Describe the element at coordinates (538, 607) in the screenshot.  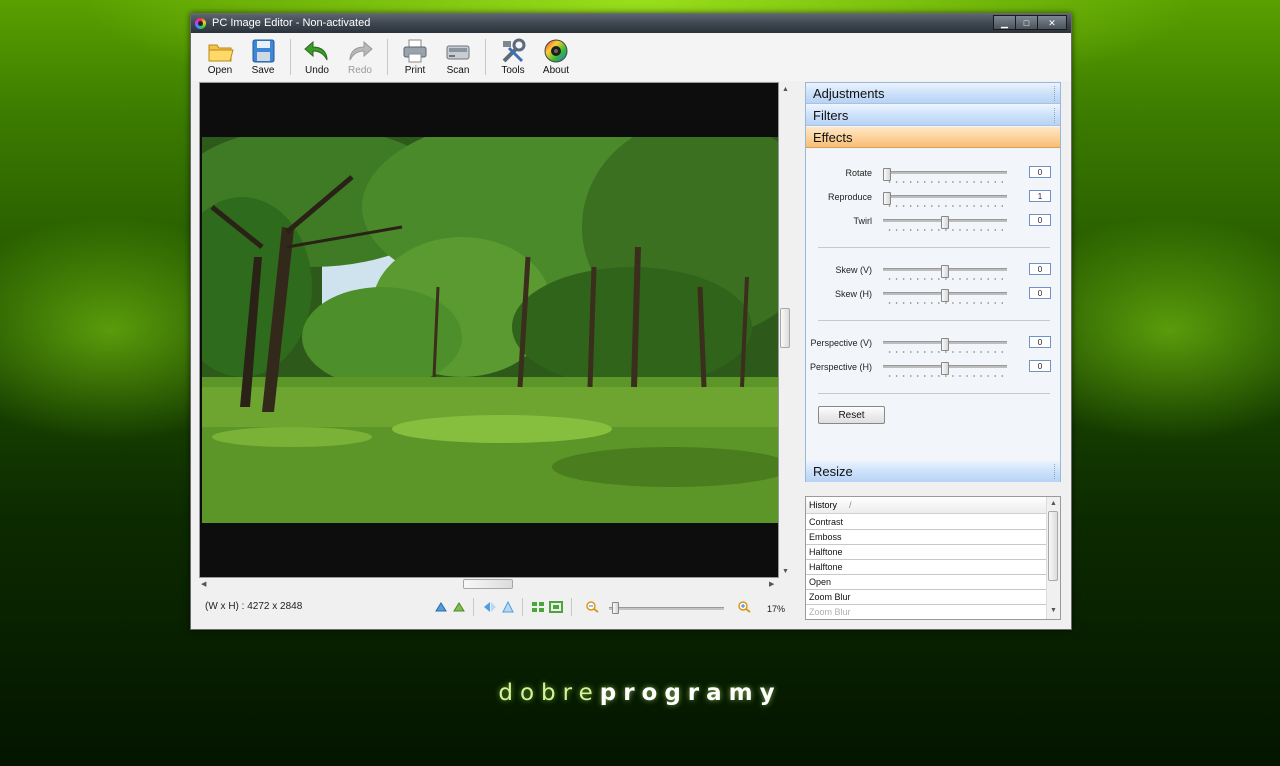
I see `fit-to-window-icon` at that location.